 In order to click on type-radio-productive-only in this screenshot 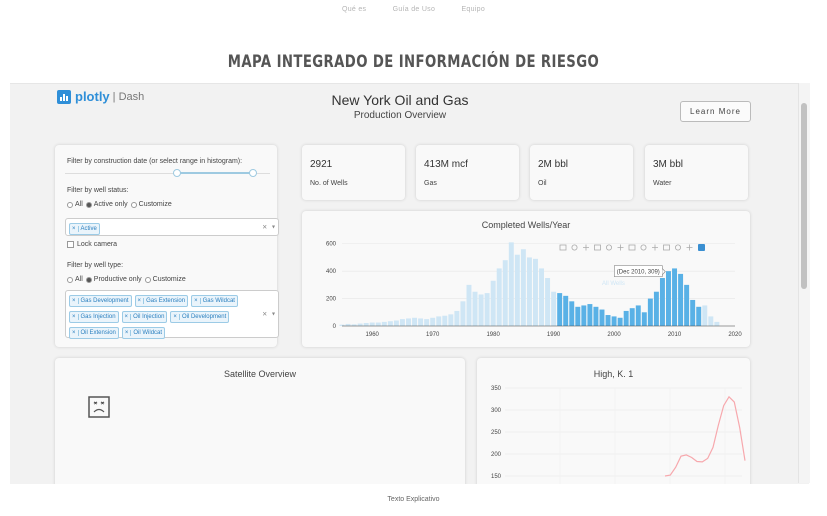, I will do `click(88, 279)`.